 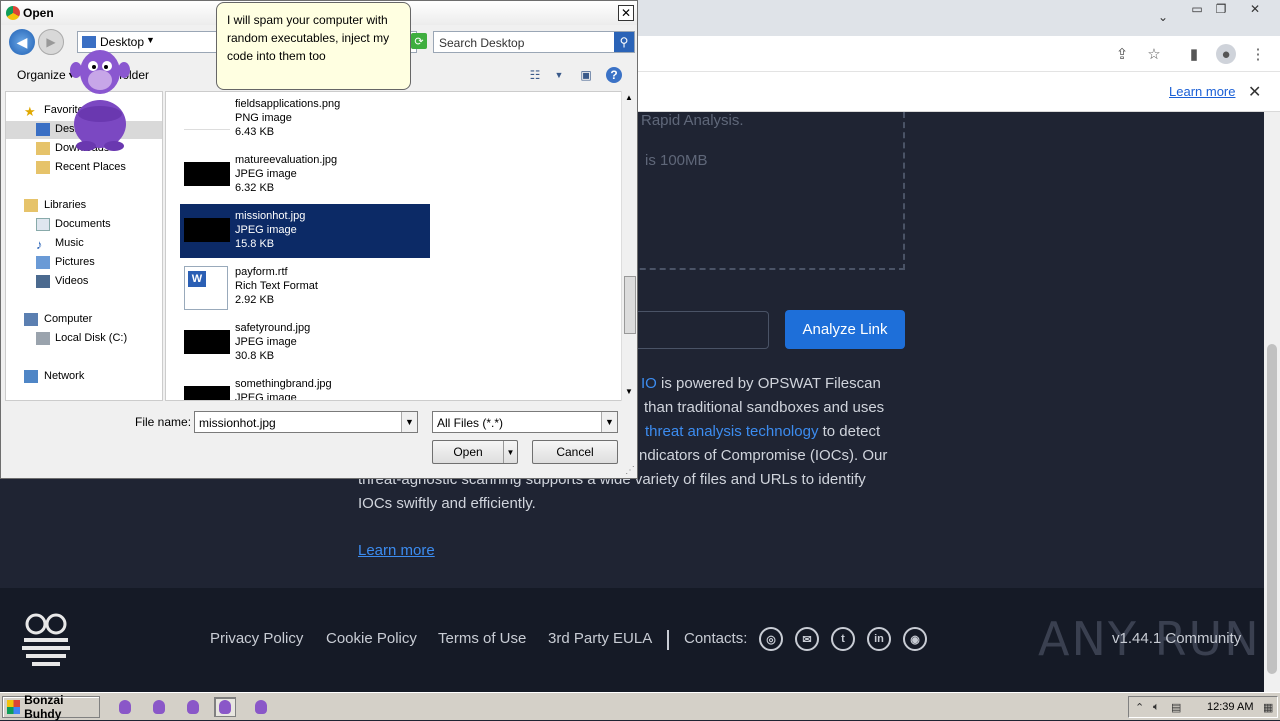 I want to click on mail-icon: ✉, so click(x=807, y=639).